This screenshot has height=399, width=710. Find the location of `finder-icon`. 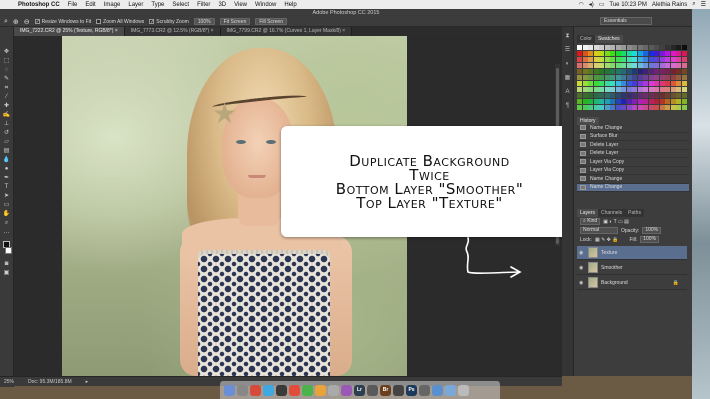

finder-icon is located at coordinates (229, 390).